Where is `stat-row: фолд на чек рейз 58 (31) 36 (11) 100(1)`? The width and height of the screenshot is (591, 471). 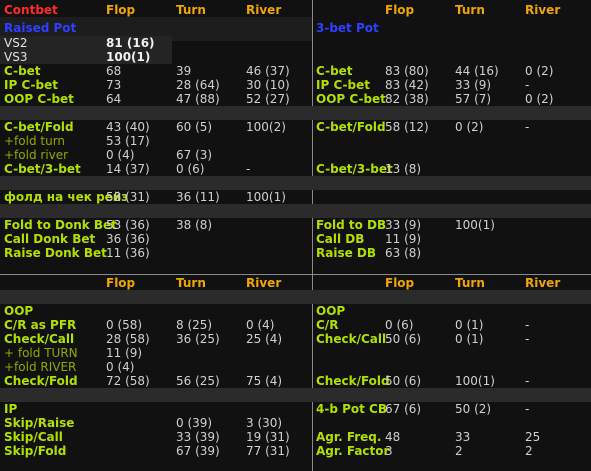 stat-row: фолд на чек рейз 58 (31) 36 (11) 100(1) is located at coordinates (156, 197).